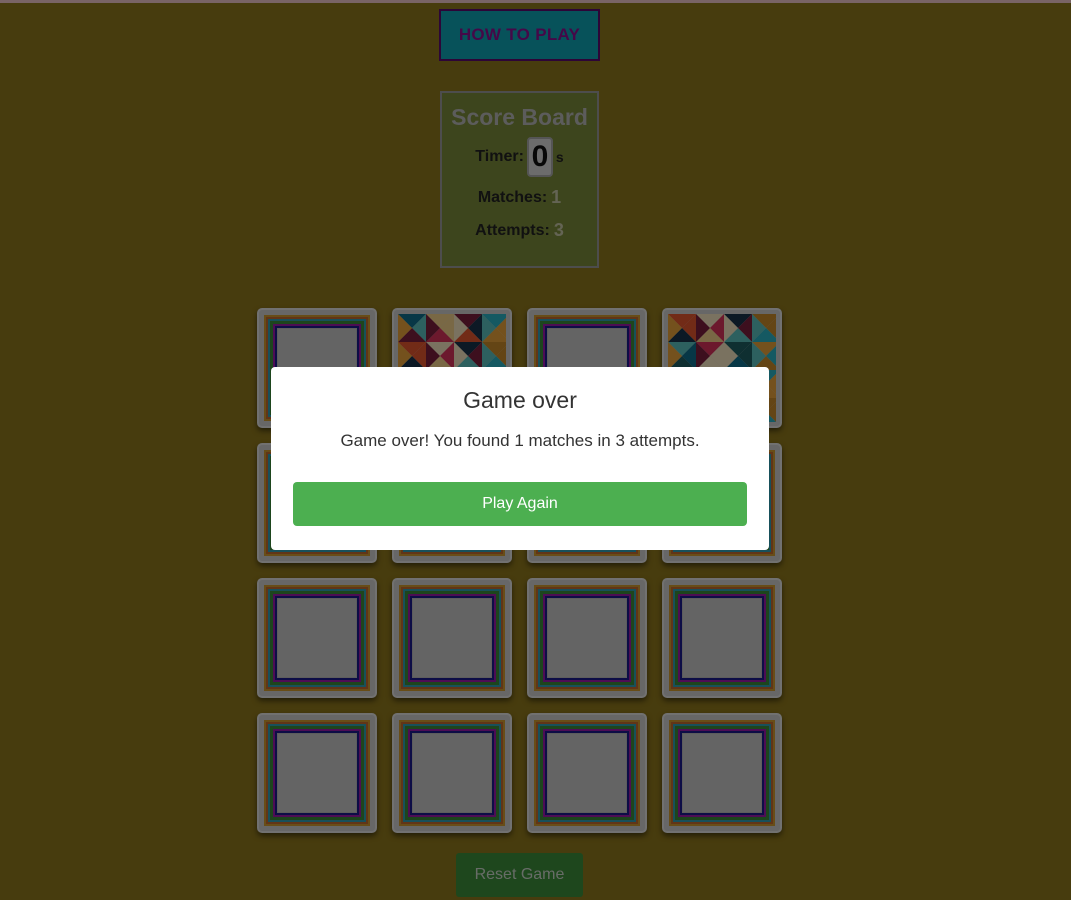  Describe the element at coordinates (520, 400) in the screenshot. I see `modal-title: Game over` at that location.